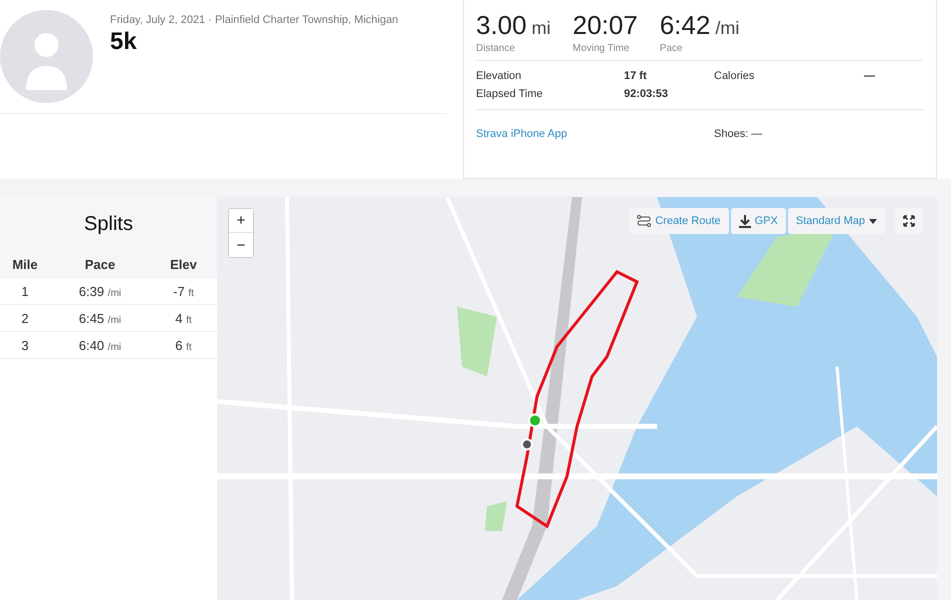 The width and height of the screenshot is (951, 600). Describe the element at coordinates (605, 25) in the screenshot. I see `stat-value: 20:07` at that location.